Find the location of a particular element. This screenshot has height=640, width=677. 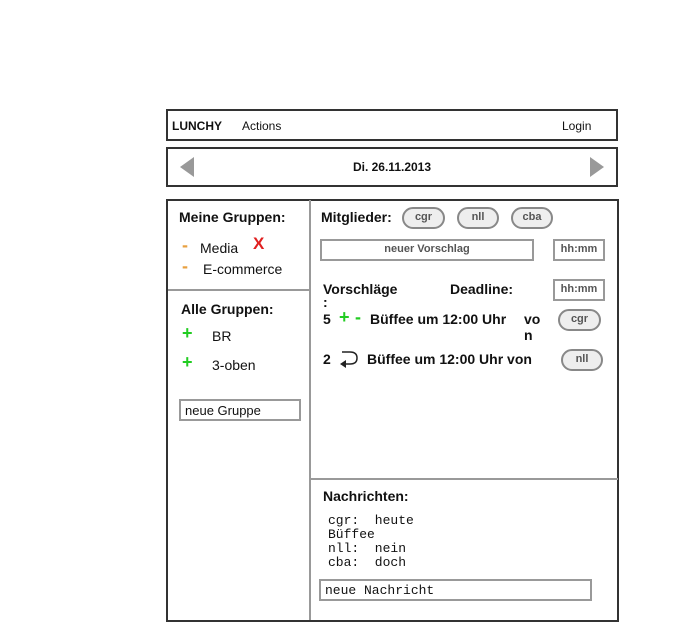

add-group-br: + is located at coordinates (187, 333).